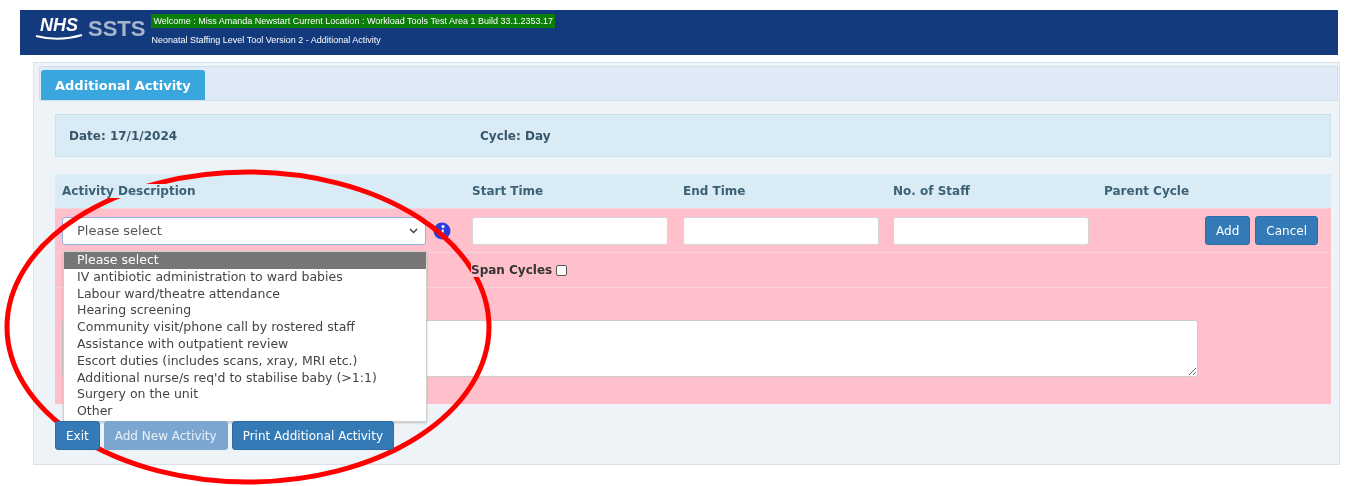  Describe the element at coordinates (77, 435) in the screenshot. I see `action-button: Exit` at that location.